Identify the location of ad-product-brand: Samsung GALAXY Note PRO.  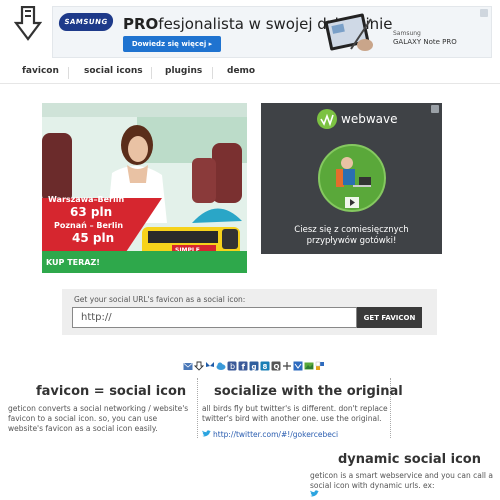
(425, 38).